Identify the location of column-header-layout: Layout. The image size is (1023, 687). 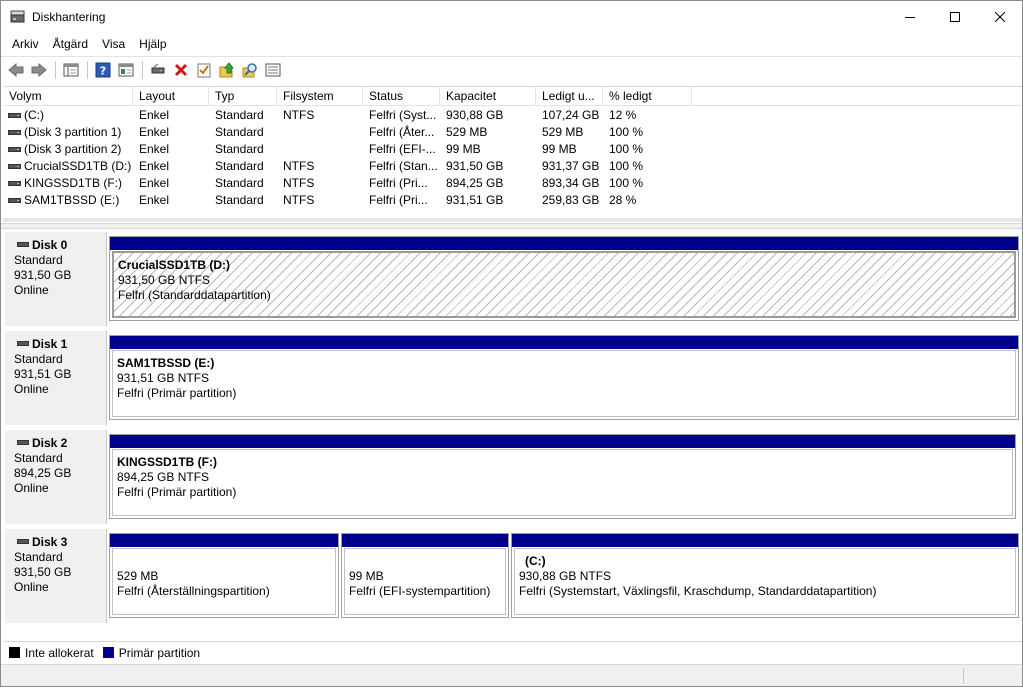
(171, 96).